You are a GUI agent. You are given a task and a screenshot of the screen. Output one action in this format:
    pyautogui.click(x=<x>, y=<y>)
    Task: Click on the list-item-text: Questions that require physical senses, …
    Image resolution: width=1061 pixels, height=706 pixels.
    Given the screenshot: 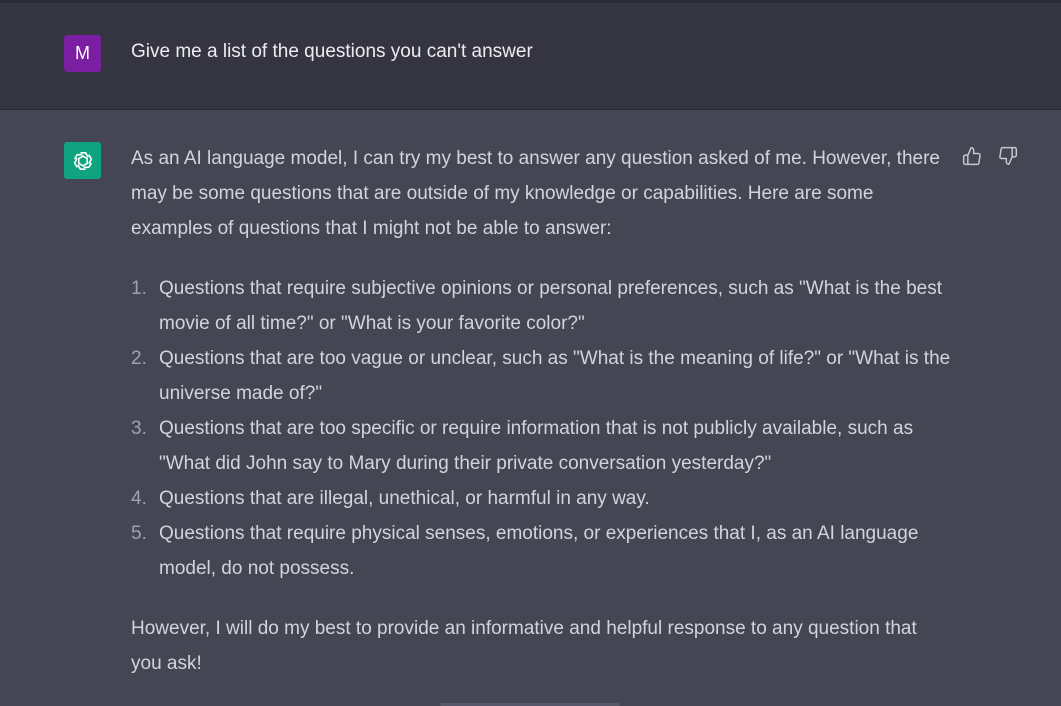 What is the action you would take?
    pyautogui.click(x=539, y=551)
    